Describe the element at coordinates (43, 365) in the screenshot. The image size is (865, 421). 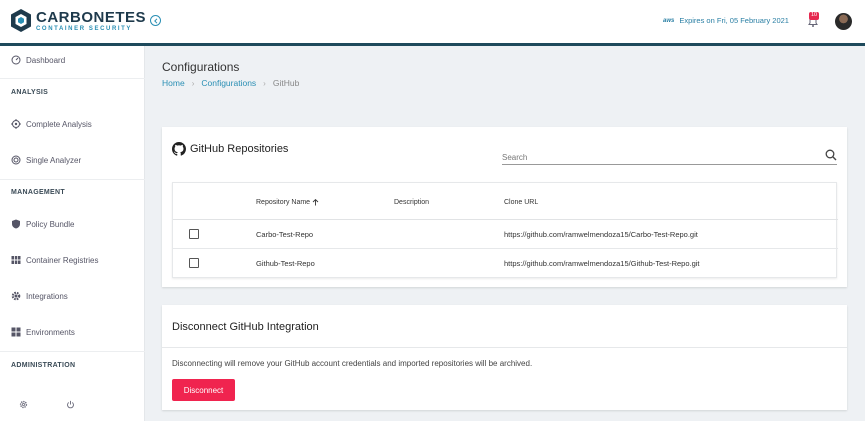
I see `sidebar-heading-administration: ADMINISTRATION` at that location.